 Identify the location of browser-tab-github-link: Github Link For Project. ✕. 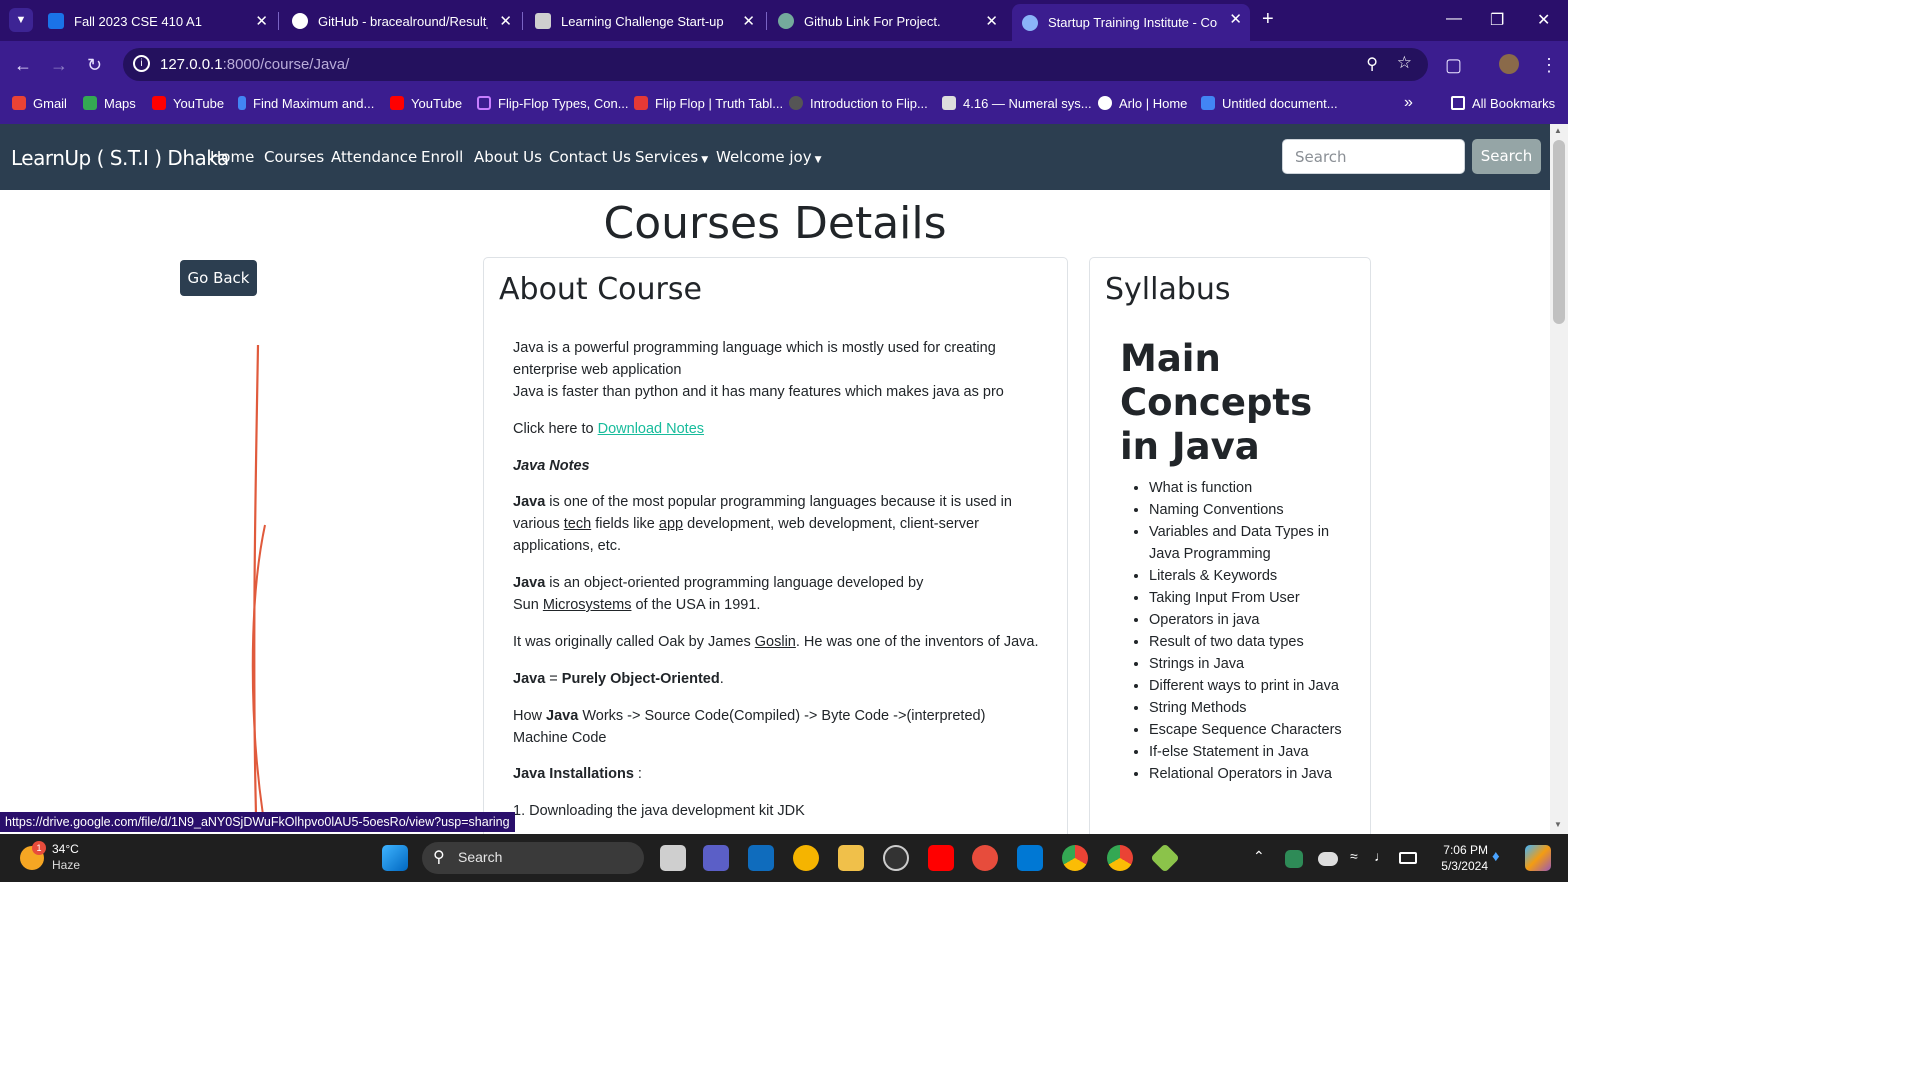
(887, 21).